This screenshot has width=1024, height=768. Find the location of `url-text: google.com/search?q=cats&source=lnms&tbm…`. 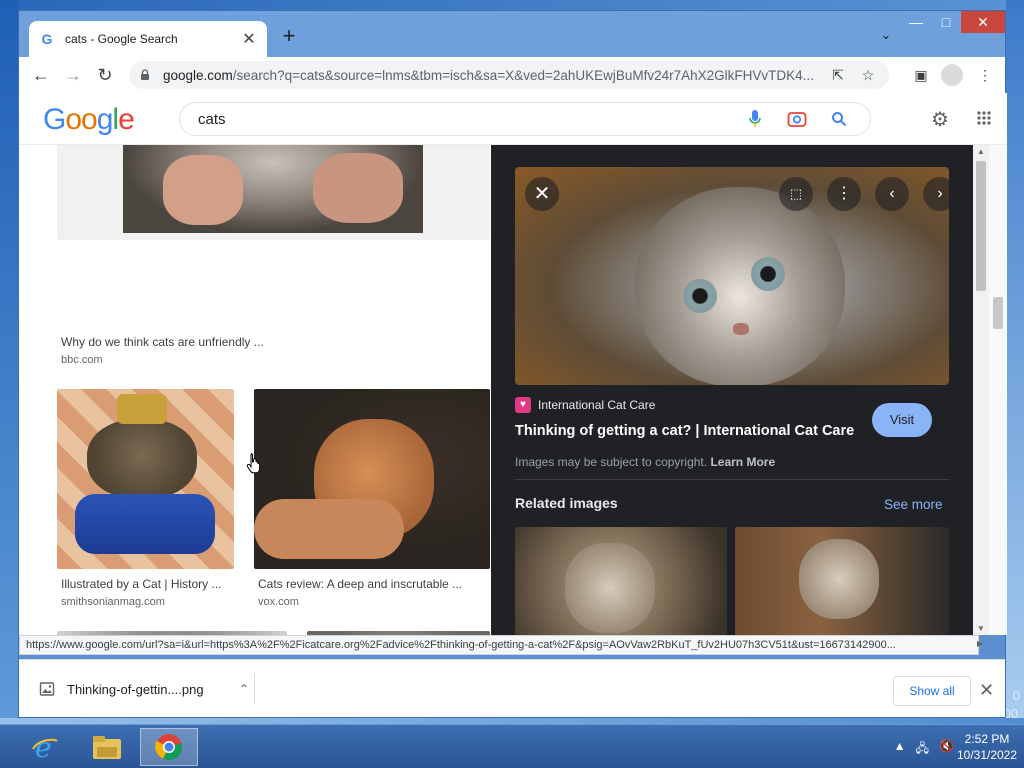

url-text: google.com/search?q=cats&source=lnms&tbm… is located at coordinates (491, 75).